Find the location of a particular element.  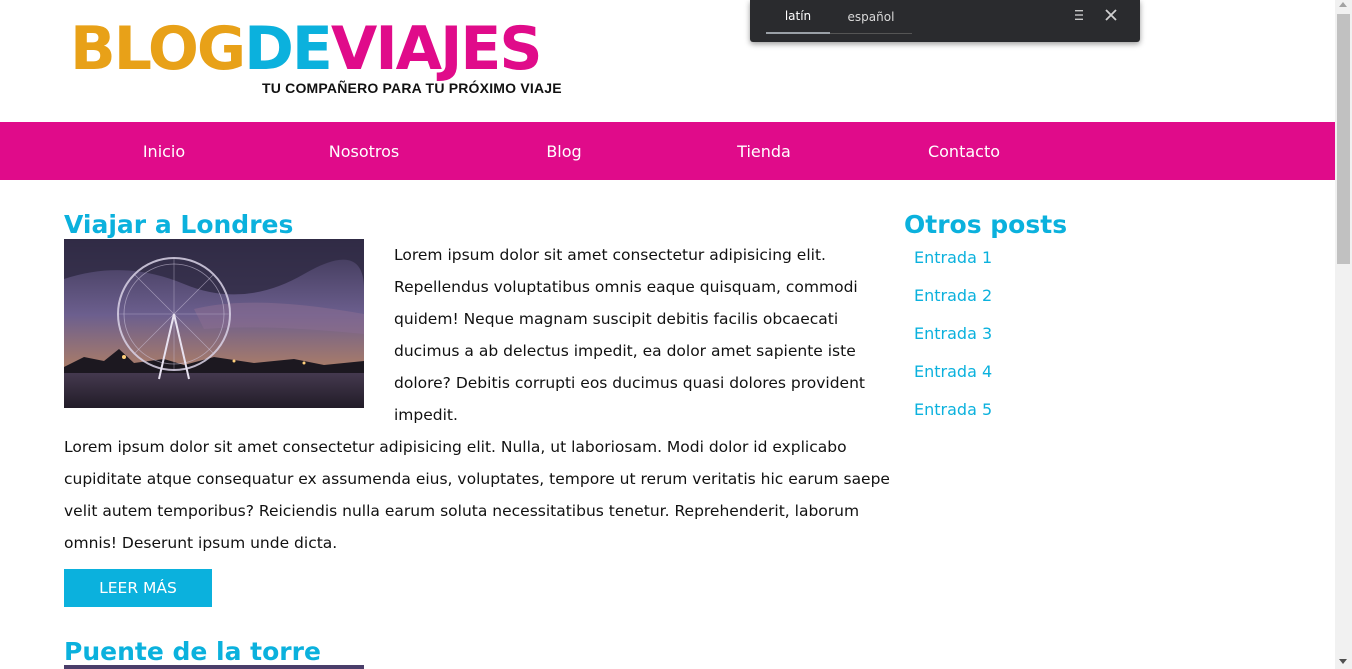

logo-part-viajes: VIAJES is located at coordinates (436, 49).